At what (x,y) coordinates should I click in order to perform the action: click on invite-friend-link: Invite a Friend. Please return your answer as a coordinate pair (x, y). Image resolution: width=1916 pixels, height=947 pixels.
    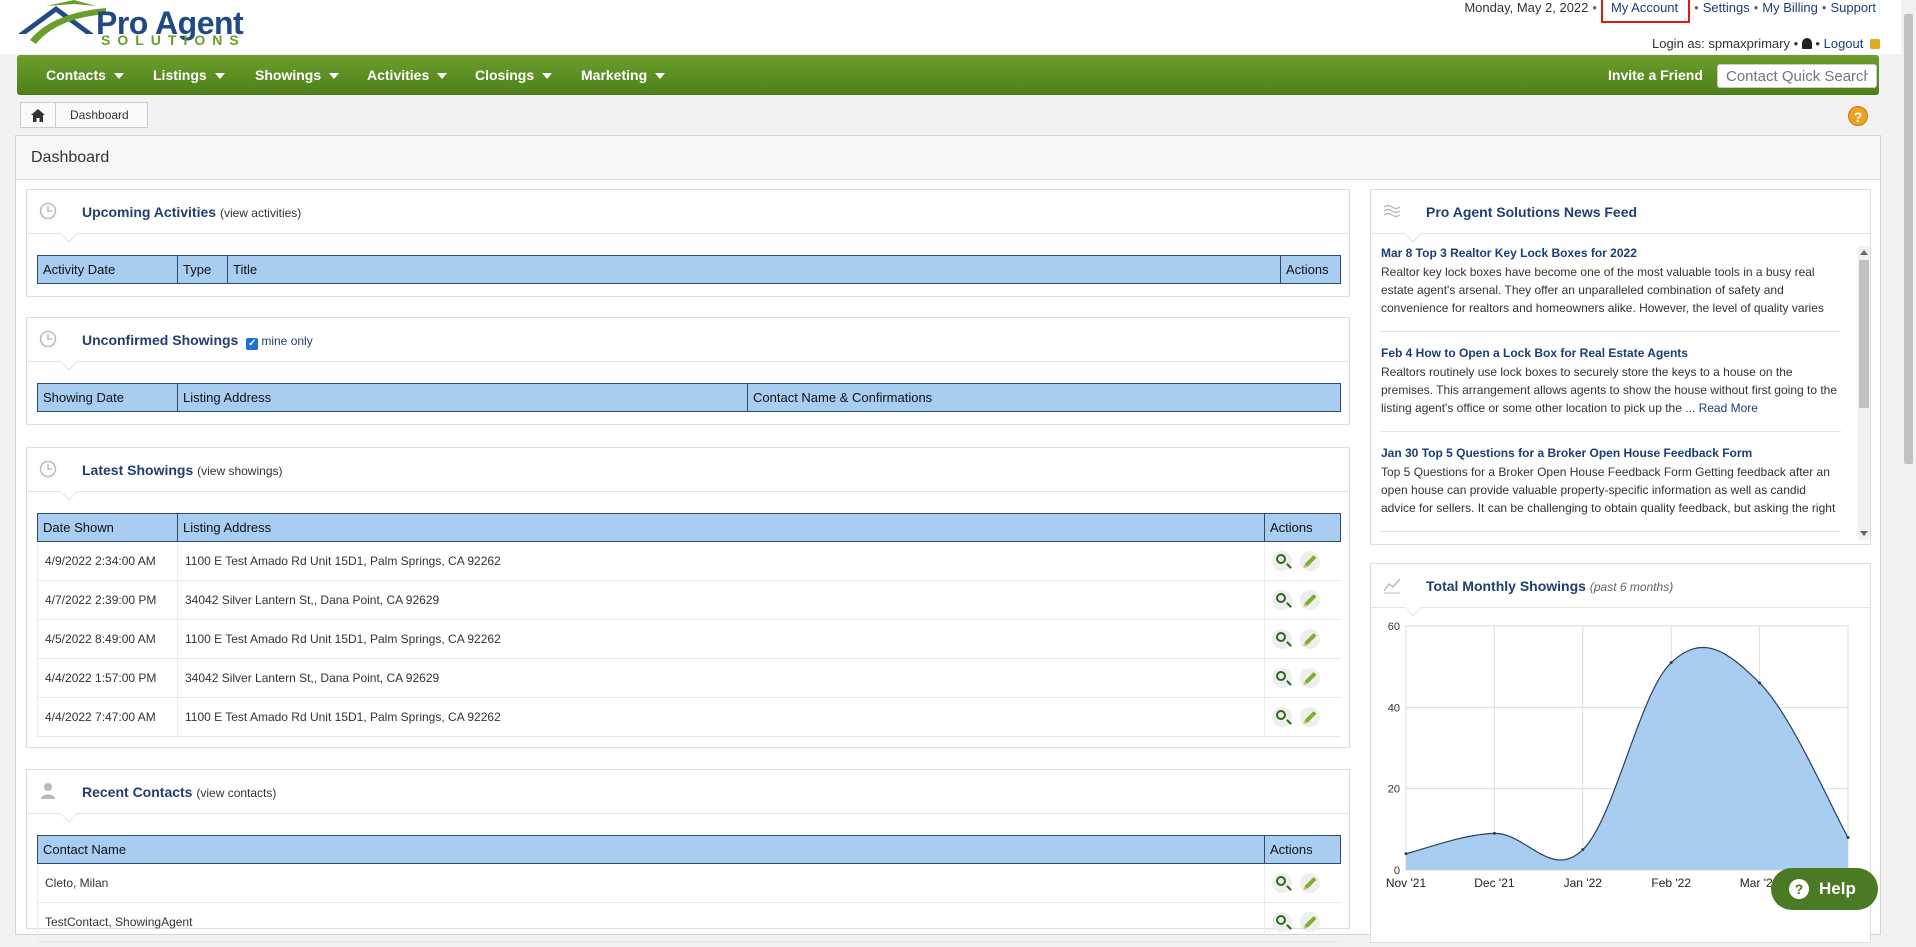
    Looking at the image, I should click on (1655, 75).